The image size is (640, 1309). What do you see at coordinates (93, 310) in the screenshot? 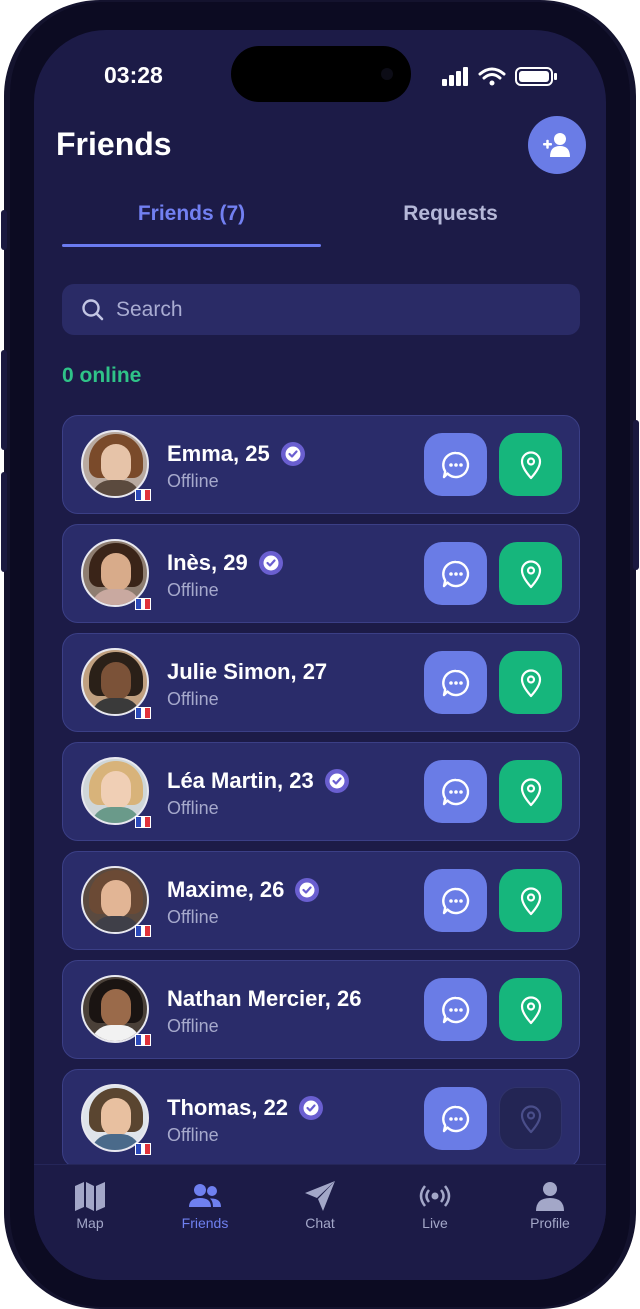
I see `search-icon` at bounding box center [93, 310].